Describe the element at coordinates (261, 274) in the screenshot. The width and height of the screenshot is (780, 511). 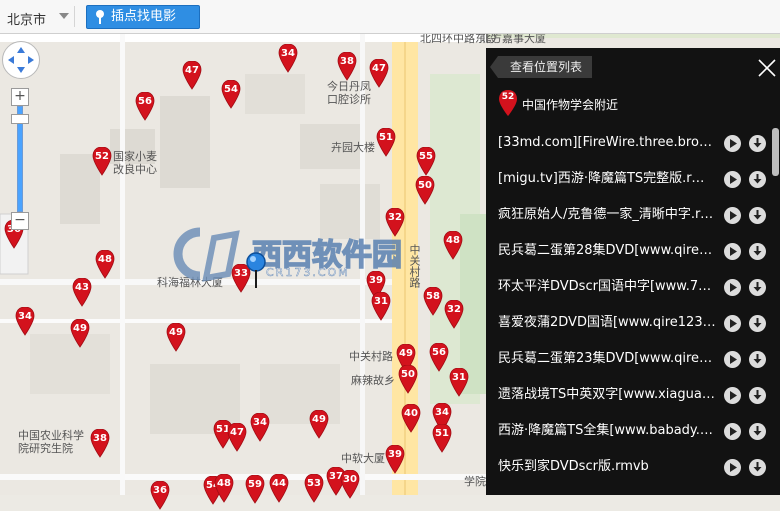
I see `selected-location-pin` at that location.